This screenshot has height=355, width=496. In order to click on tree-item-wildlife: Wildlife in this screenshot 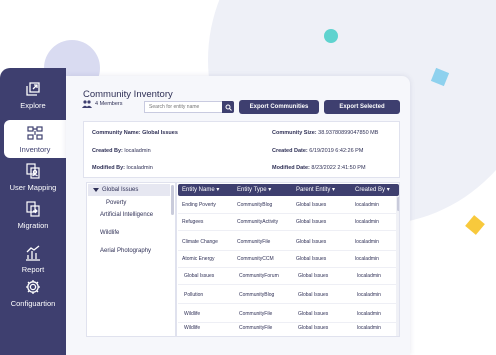, I will do `click(109, 233)`.